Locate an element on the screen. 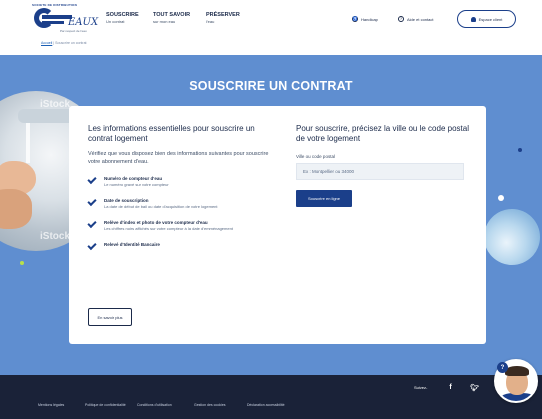 The height and width of the screenshot is (419, 542). espace-client-button: Espace client is located at coordinates (486, 19).